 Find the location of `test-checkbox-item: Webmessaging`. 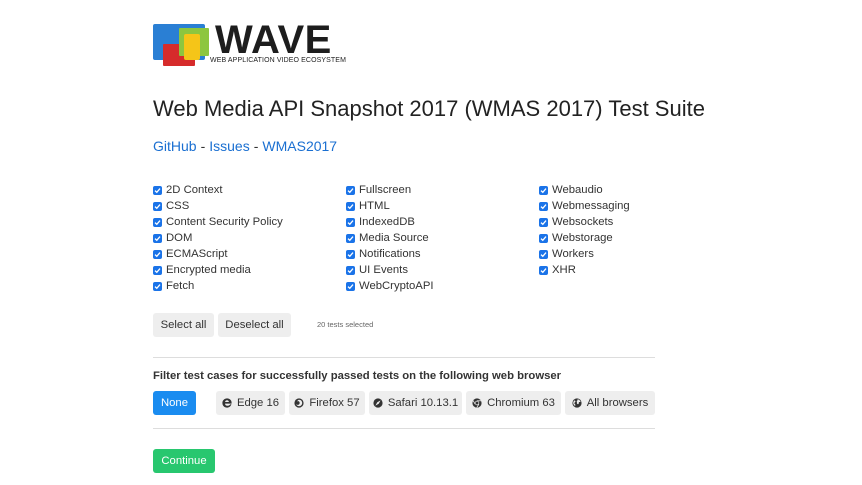

test-checkbox-item: Webmessaging is located at coordinates (584, 206).